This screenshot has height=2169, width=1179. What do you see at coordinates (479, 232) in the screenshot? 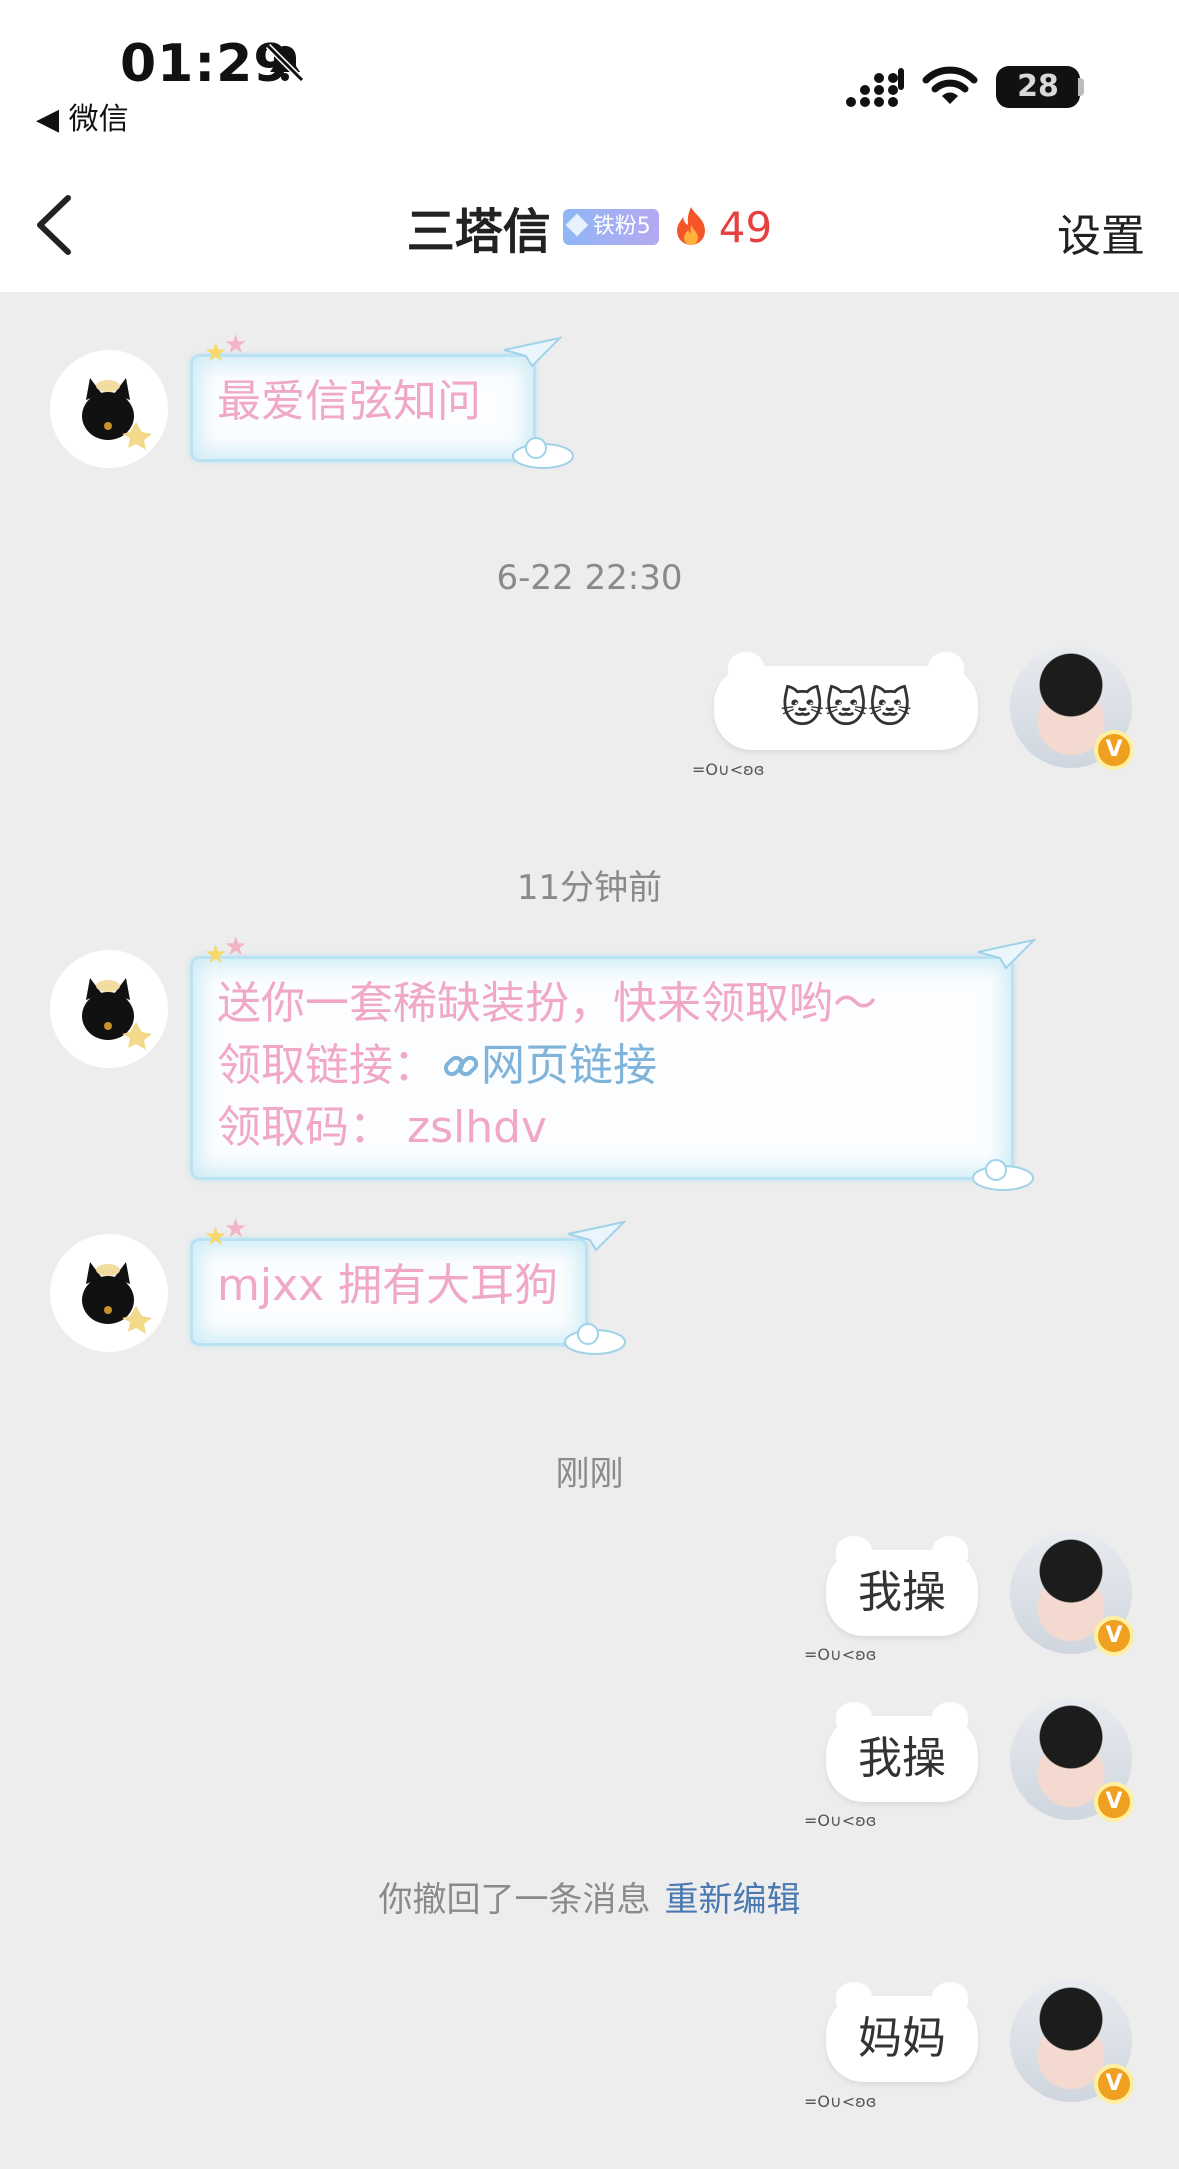
I see `chat-title: 三塔信` at bounding box center [479, 232].